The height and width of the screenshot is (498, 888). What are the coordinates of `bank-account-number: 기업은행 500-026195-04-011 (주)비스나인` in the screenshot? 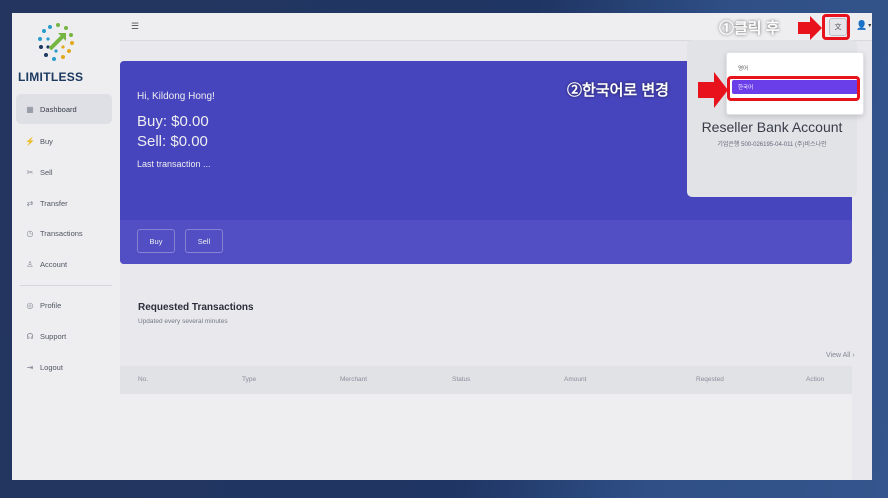 It's located at (772, 145).